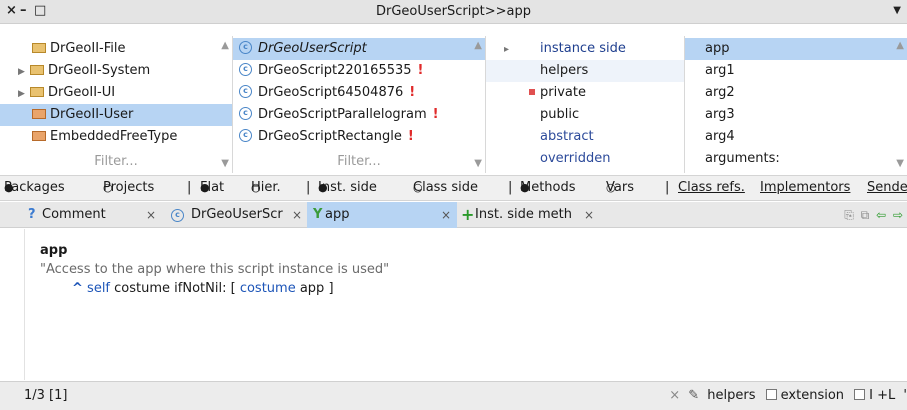 The width and height of the screenshot is (907, 410). What do you see at coordinates (585, 159) in the screenshot?
I see `protocol-item: overridden` at bounding box center [585, 159].